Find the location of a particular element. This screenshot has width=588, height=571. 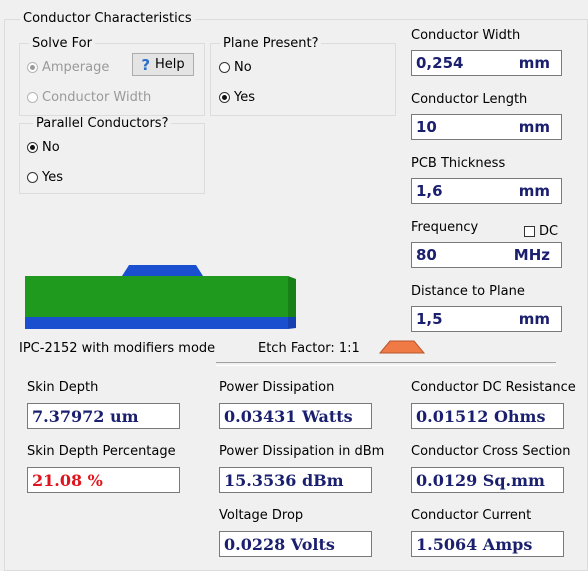

power-dissipation-output: 0.03431 Watts is located at coordinates (295, 416).